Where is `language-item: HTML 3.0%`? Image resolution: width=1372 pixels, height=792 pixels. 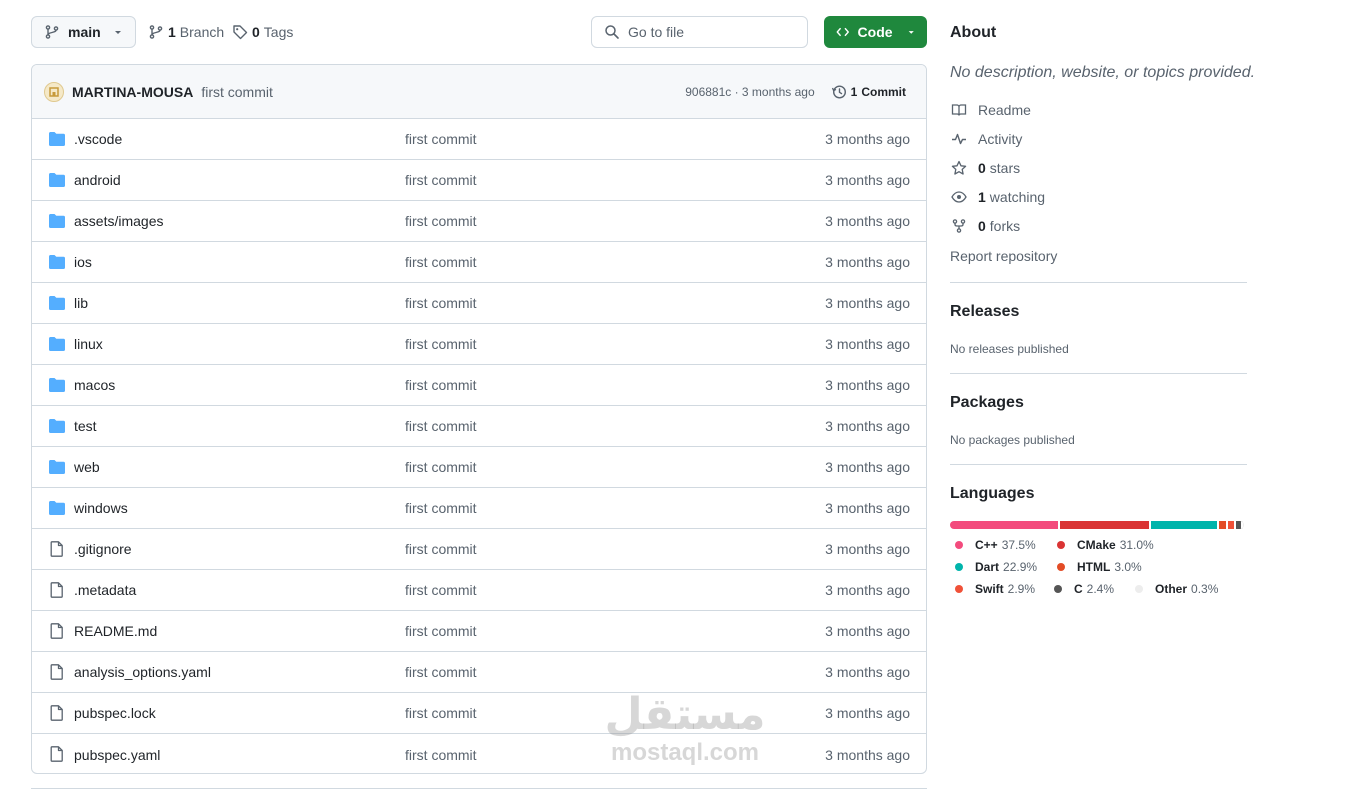
language-item: HTML 3.0% is located at coordinates (1099, 567).